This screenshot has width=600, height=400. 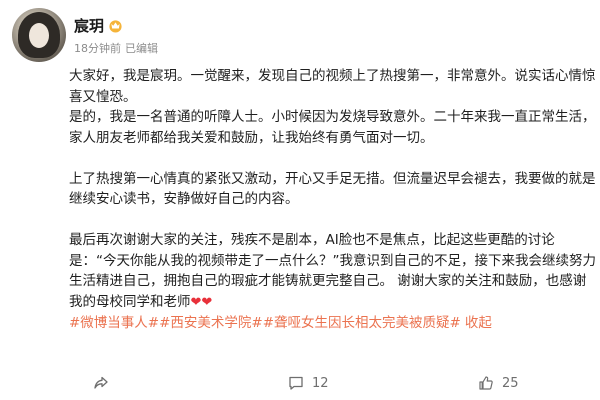 What do you see at coordinates (478, 323) in the screenshot?
I see `collapse-link: 收起` at bounding box center [478, 323].